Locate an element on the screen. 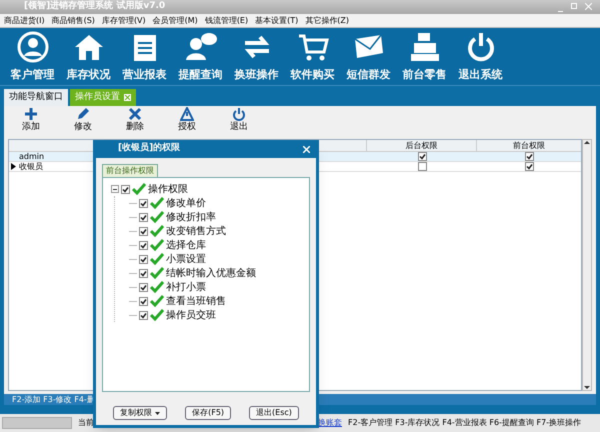 The height and width of the screenshot is (432, 600). nav-button: 提醒查询 is located at coordinates (200, 57).